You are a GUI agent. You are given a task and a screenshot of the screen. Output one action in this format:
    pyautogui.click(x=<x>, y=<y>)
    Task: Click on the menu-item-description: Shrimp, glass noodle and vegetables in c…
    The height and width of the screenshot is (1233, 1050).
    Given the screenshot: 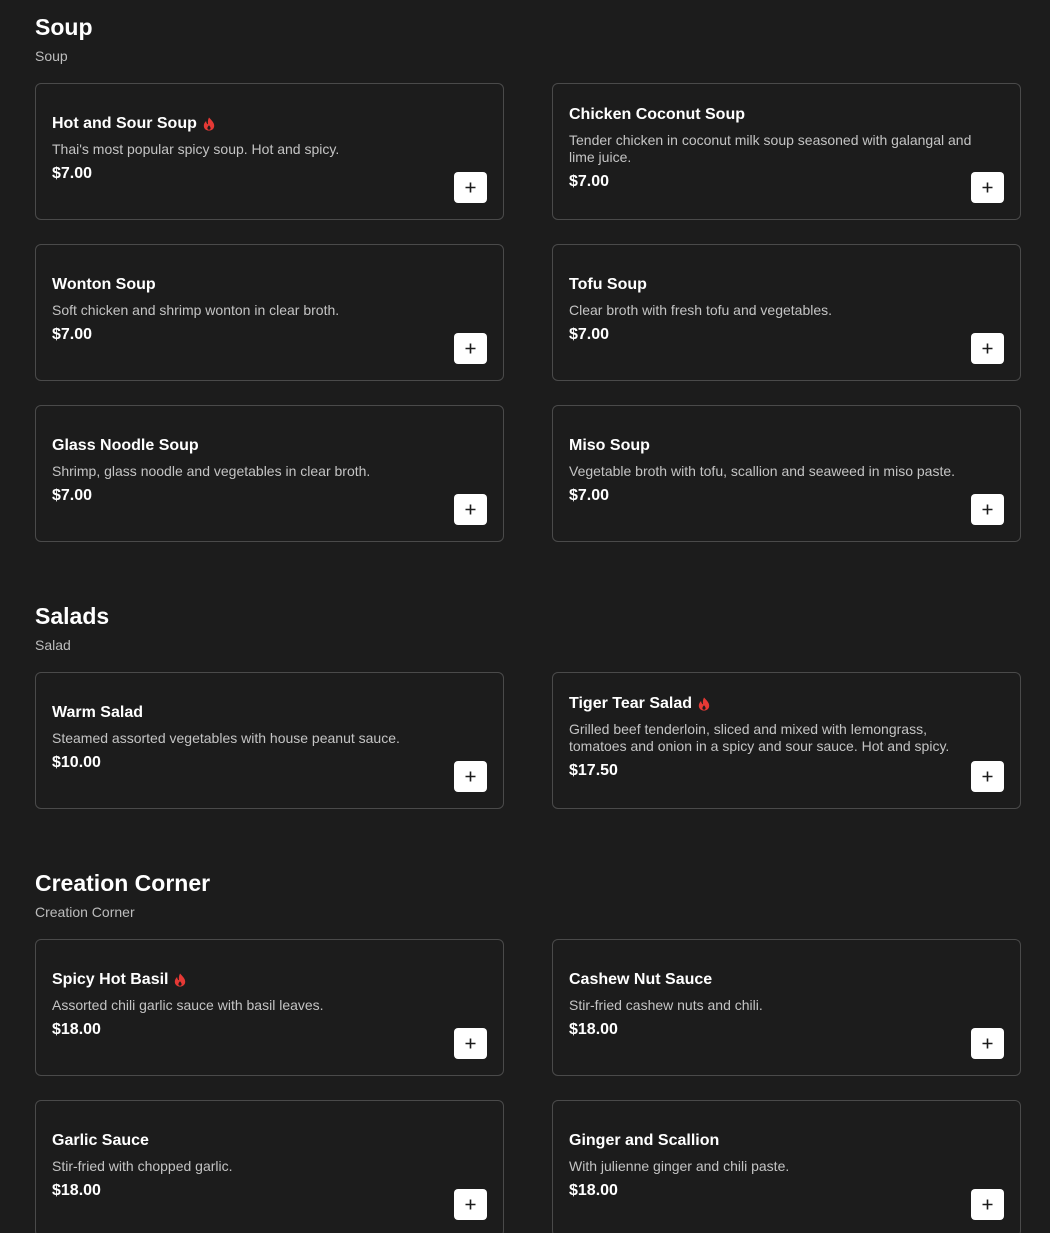 What is the action you would take?
    pyautogui.click(x=211, y=470)
    